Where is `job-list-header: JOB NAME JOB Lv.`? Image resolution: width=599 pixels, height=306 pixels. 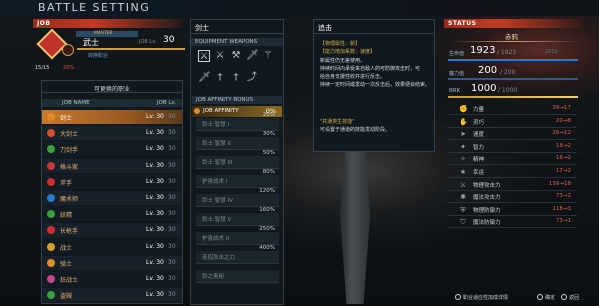
job-list-header: JOB NAME JOB Lv. is located at coordinates (112, 103).